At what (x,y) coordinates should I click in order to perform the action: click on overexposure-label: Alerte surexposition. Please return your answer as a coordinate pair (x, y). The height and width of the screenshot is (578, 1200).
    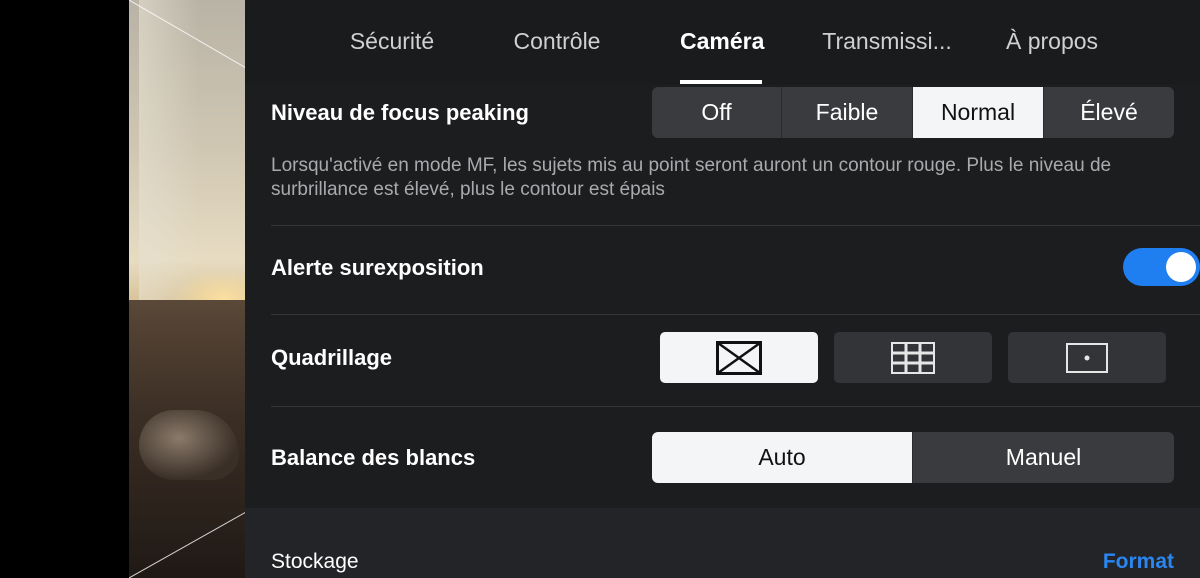
    Looking at the image, I should click on (377, 267).